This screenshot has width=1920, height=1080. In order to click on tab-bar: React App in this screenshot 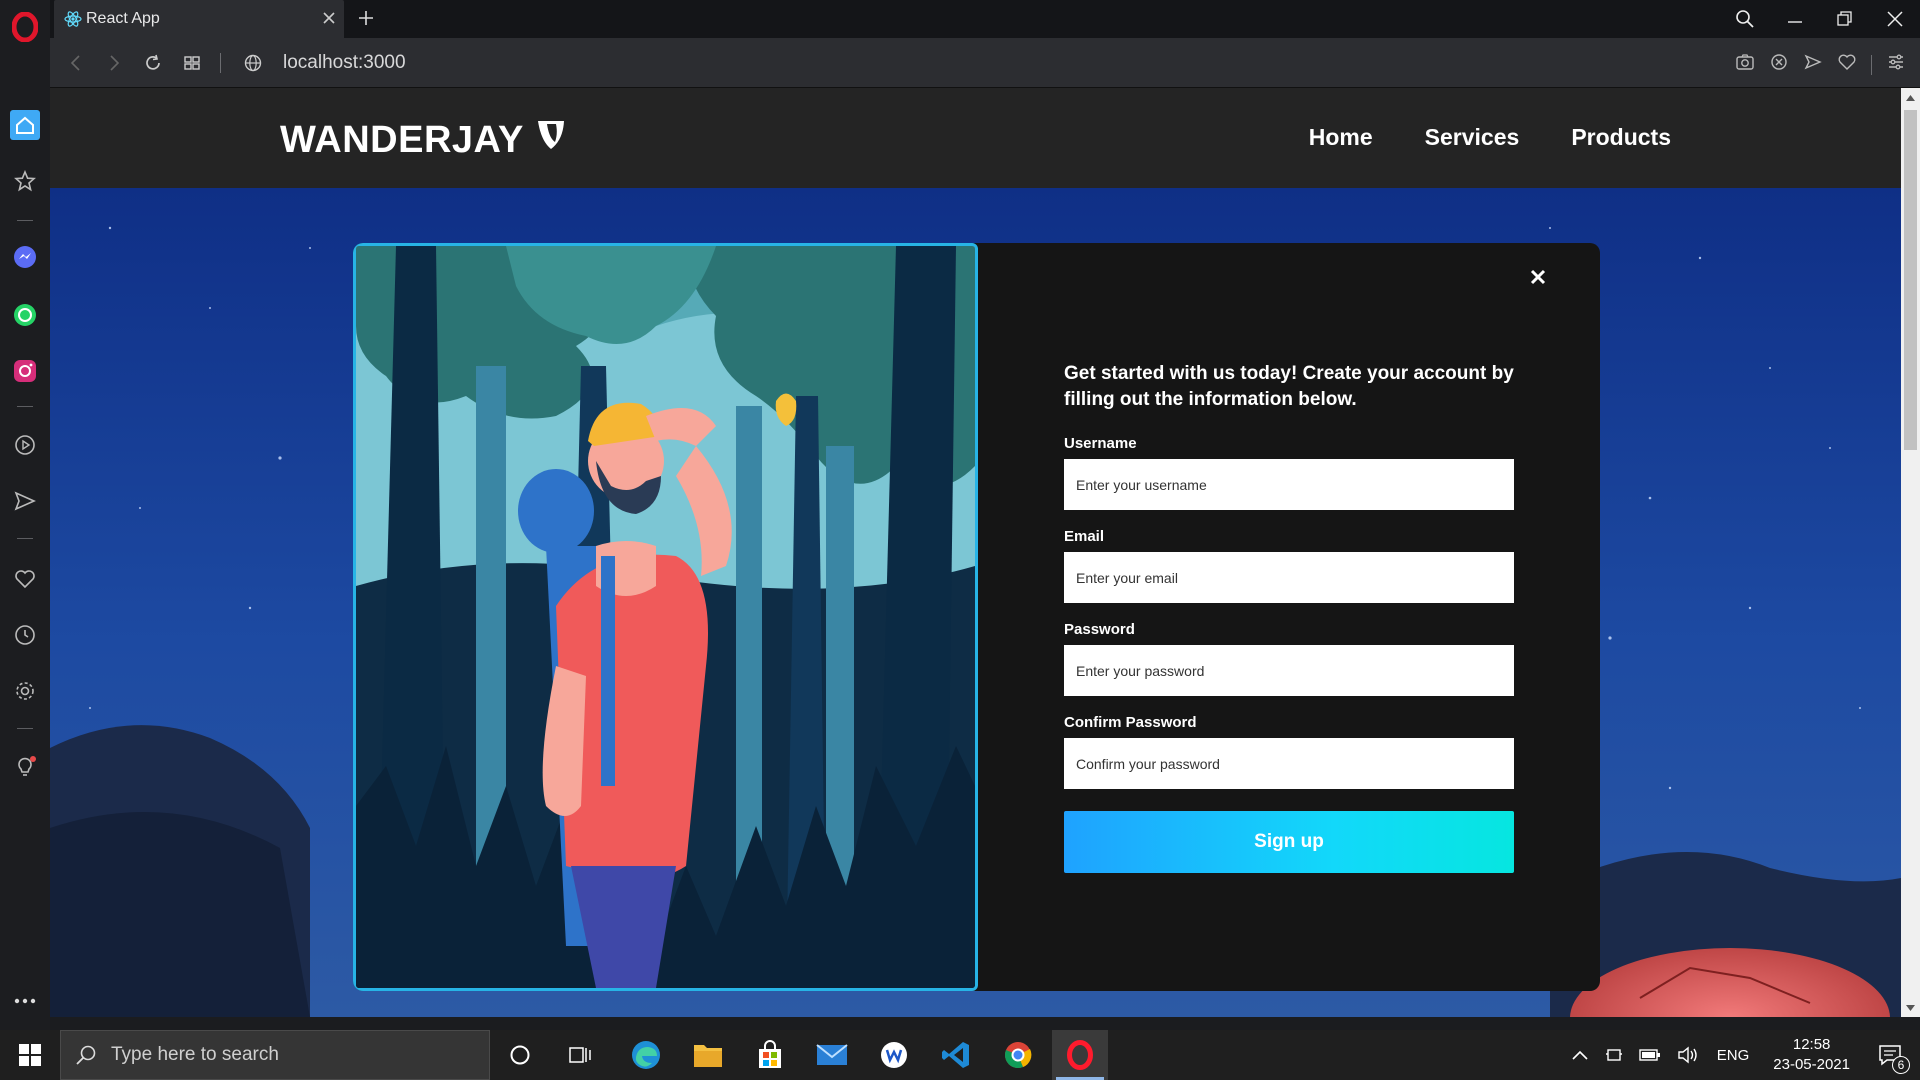, I will do `click(985, 19)`.